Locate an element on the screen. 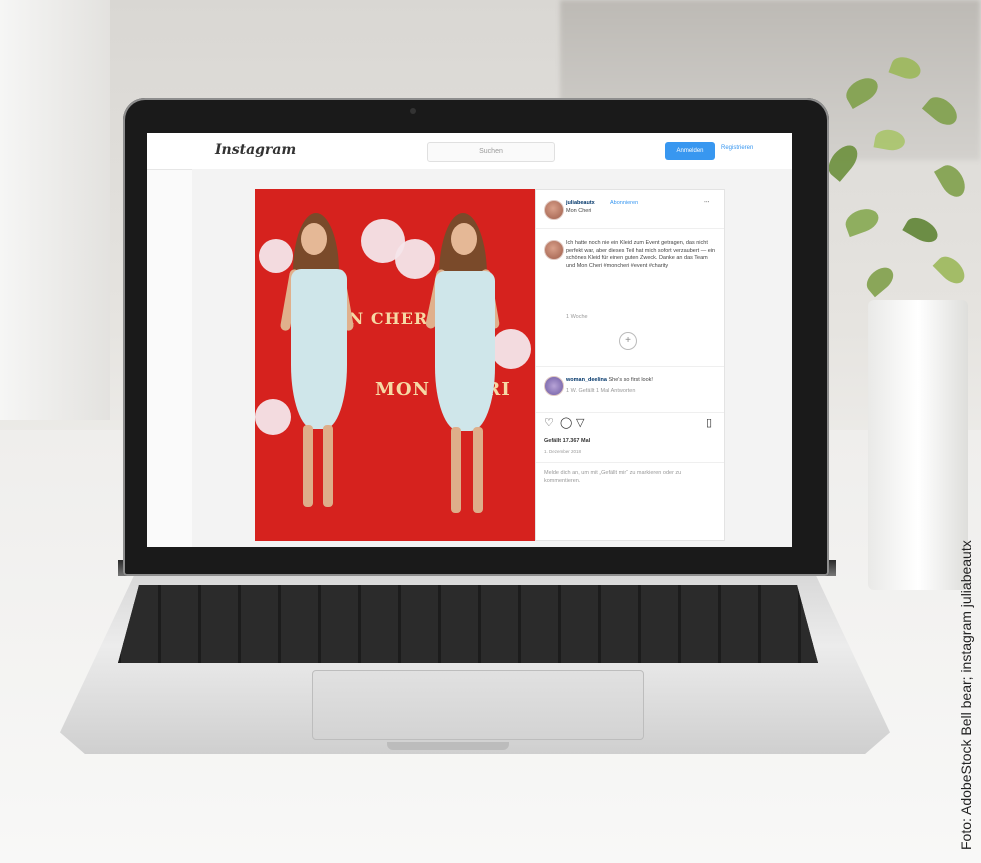  comment-meta: 1 W. Gefällt 1 Mal Antworten is located at coordinates (601, 391).